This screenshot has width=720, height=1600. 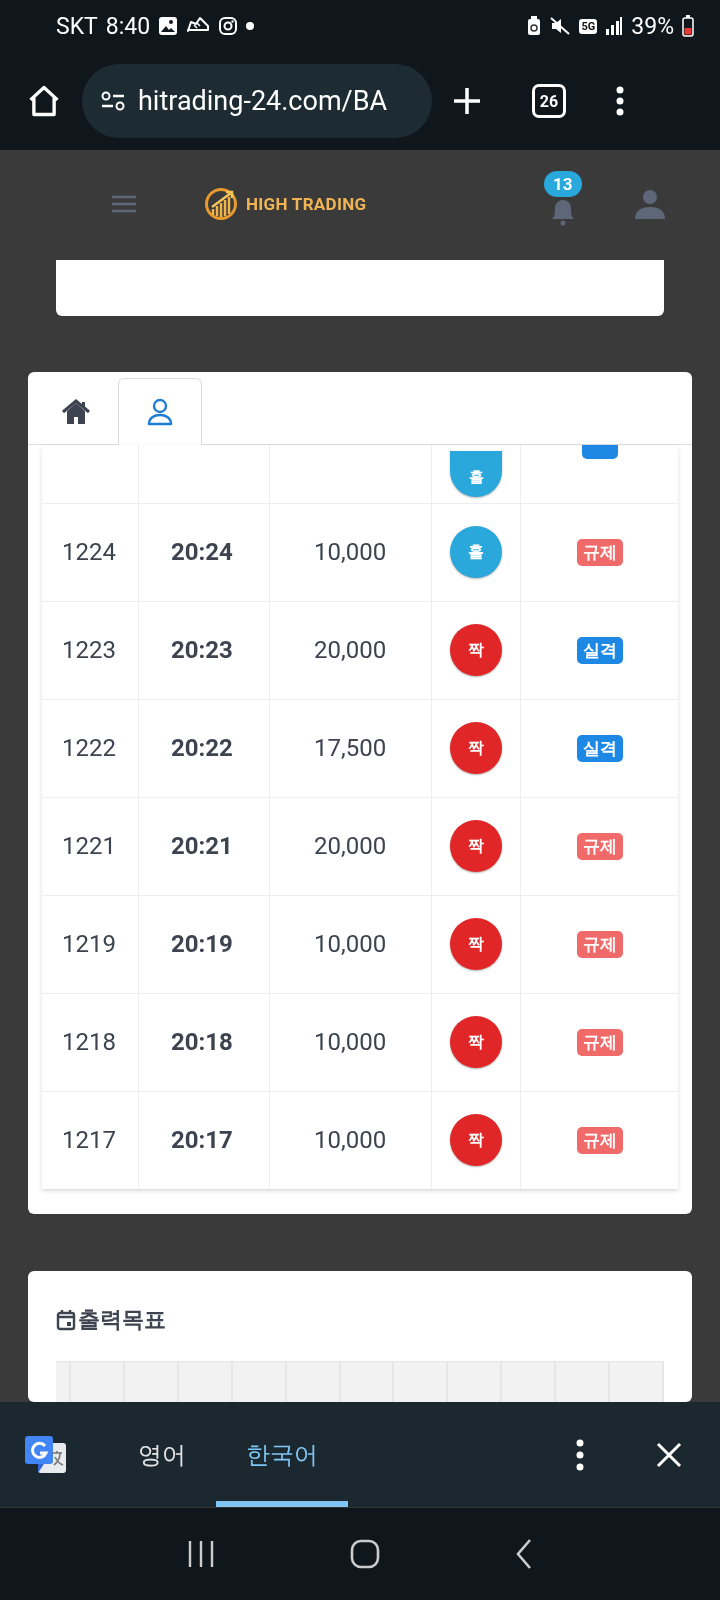 I want to click on round-number: 1223, so click(x=89, y=650).